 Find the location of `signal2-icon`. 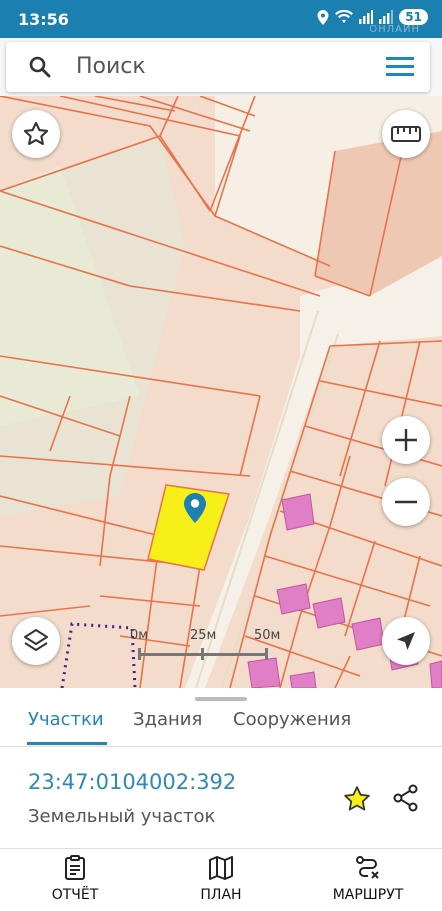

signal2-icon is located at coordinates (386, 17).